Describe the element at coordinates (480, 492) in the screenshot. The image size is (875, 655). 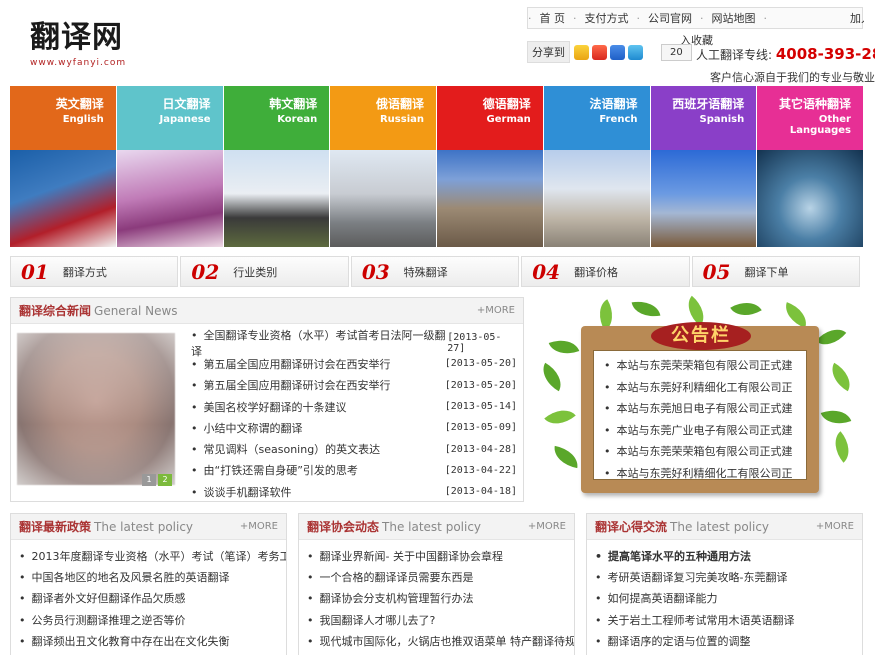
I see `news-date: [2013-04-18]` at that location.